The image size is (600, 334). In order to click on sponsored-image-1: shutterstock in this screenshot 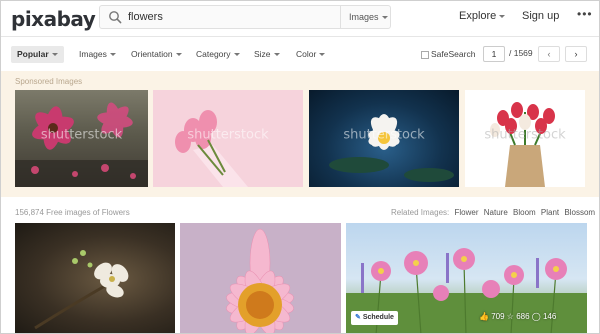, I will do `click(81, 138)`.